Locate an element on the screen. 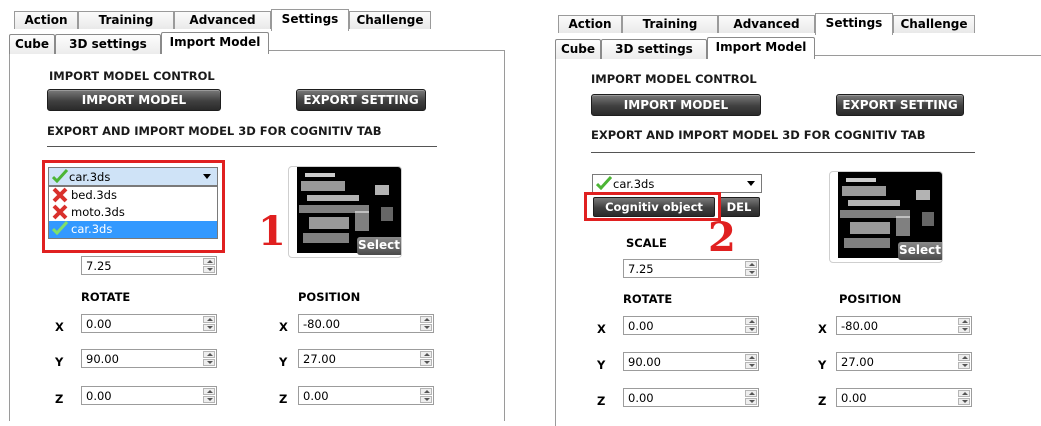 Image resolution: width=1041 pixels, height=426 pixels. rotate-axis-x: X is located at coordinates (59, 327).